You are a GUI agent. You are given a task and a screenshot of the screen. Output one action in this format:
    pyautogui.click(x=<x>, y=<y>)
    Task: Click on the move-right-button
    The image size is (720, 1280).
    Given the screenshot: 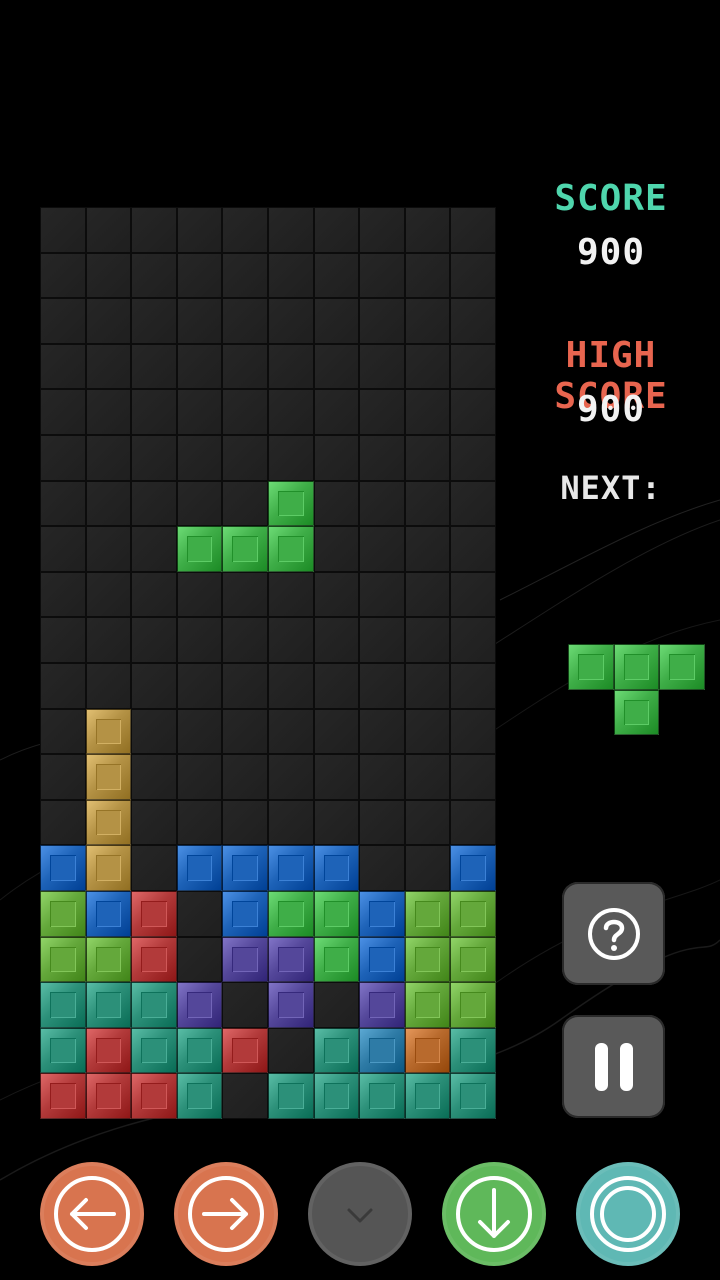 What is the action you would take?
    pyautogui.click(x=226, y=1214)
    